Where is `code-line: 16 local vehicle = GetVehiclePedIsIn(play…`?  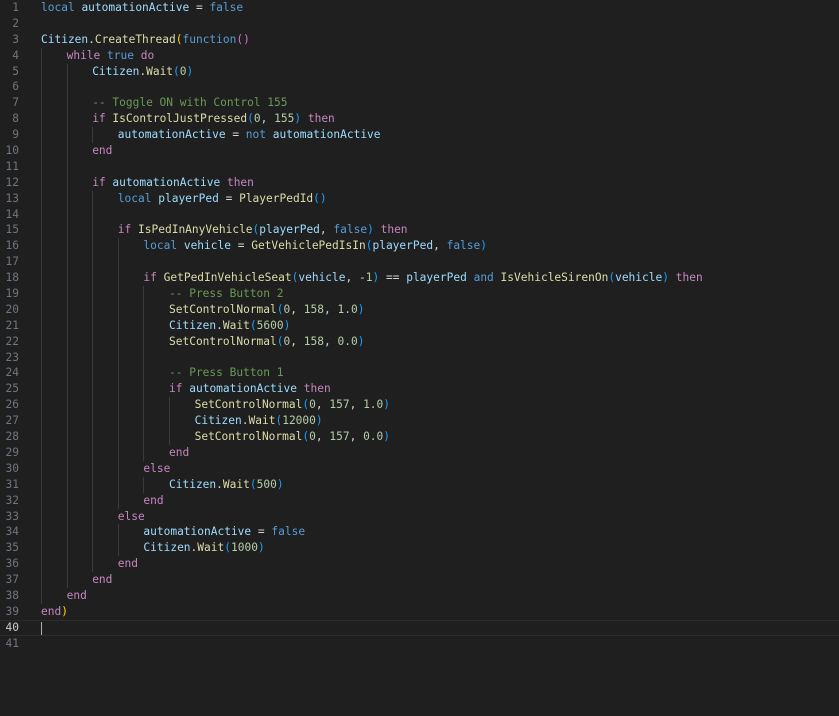
code-line: 16 local vehicle = GetVehiclePedIsIn(play… is located at coordinates (419, 246).